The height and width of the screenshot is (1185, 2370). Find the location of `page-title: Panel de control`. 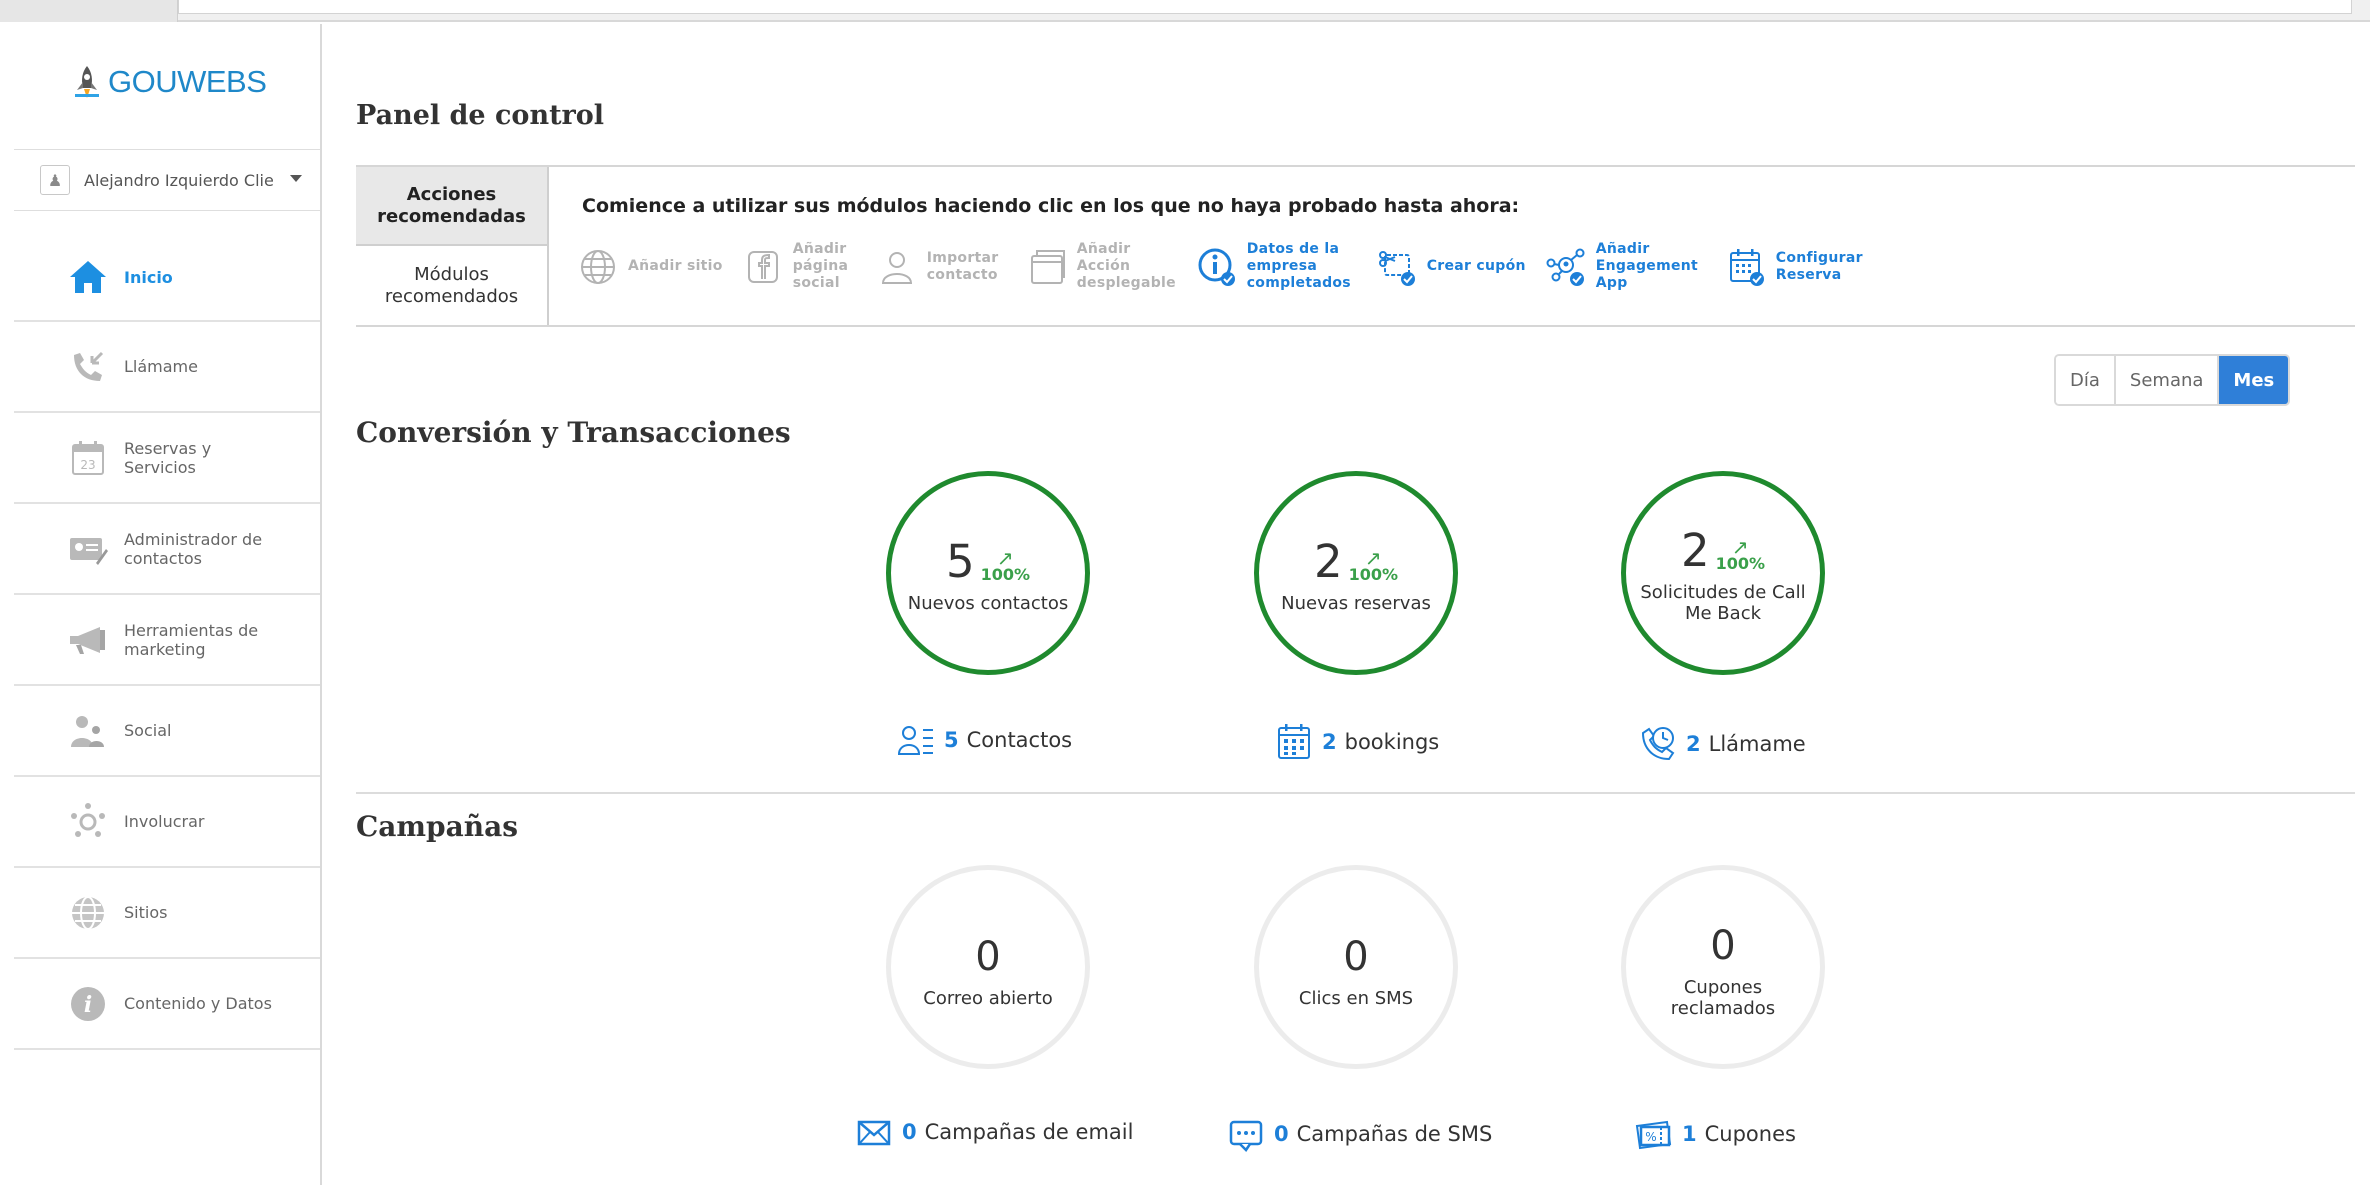

page-title: Panel de control is located at coordinates (480, 115).